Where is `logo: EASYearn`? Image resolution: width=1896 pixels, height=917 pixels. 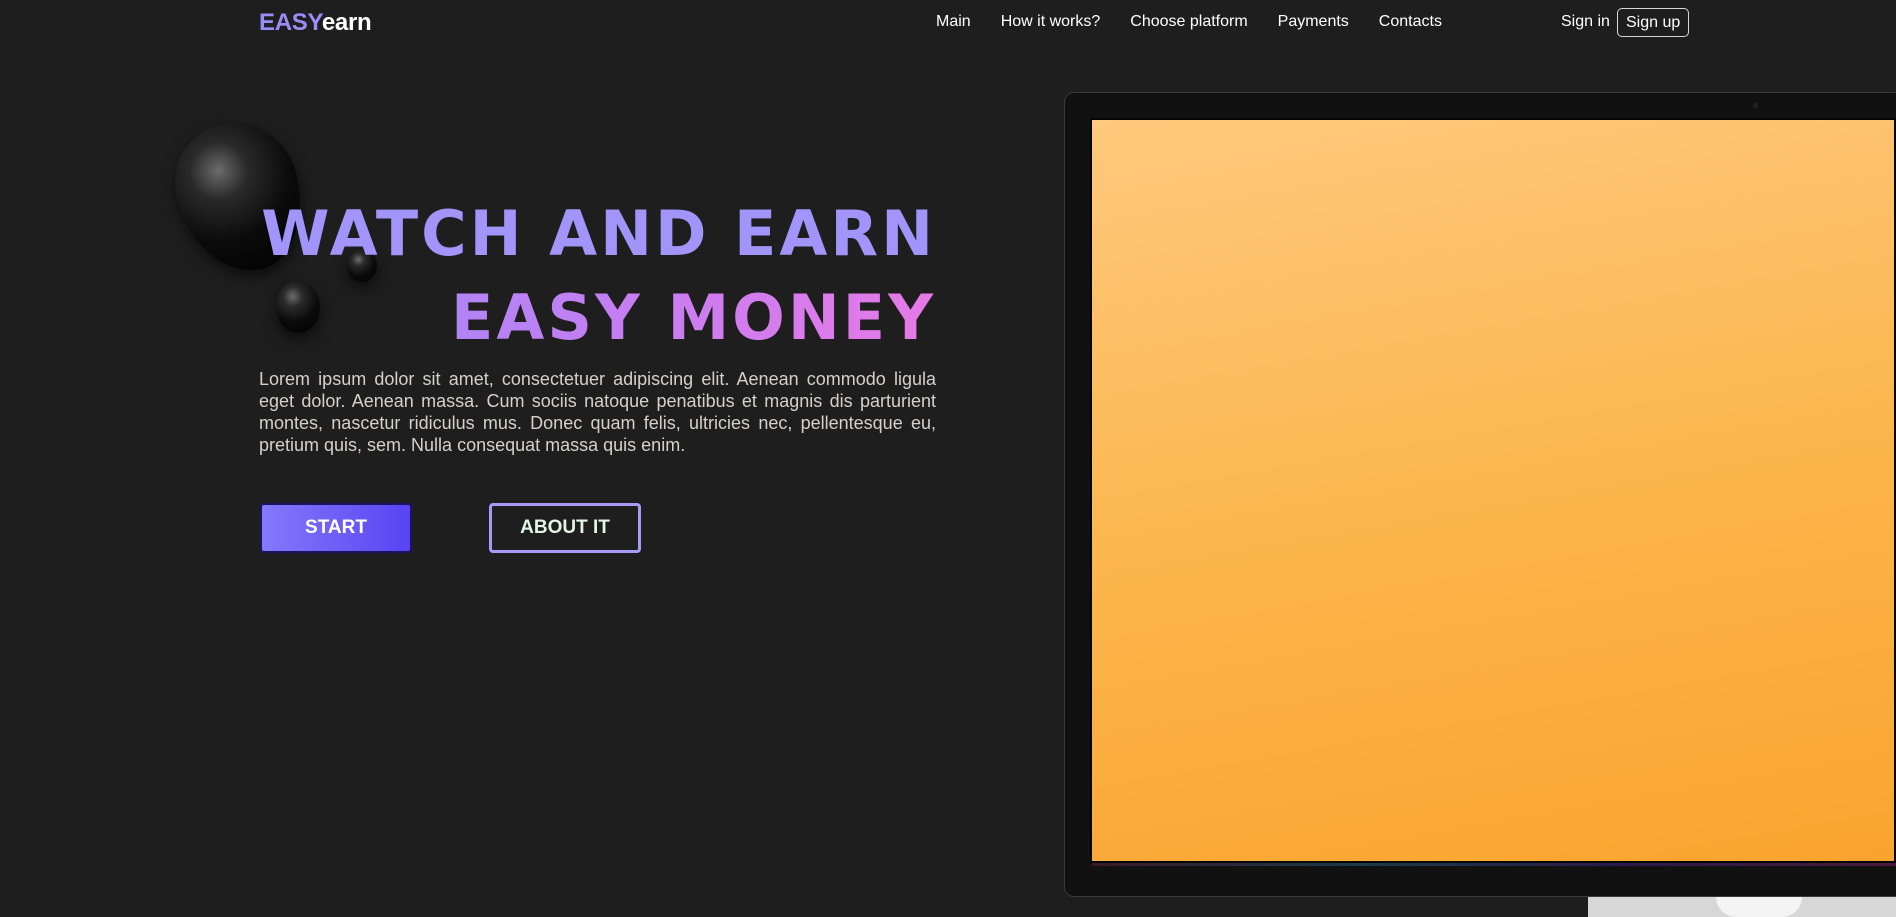 logo: EASYearn is located at coordinates (315, 23).